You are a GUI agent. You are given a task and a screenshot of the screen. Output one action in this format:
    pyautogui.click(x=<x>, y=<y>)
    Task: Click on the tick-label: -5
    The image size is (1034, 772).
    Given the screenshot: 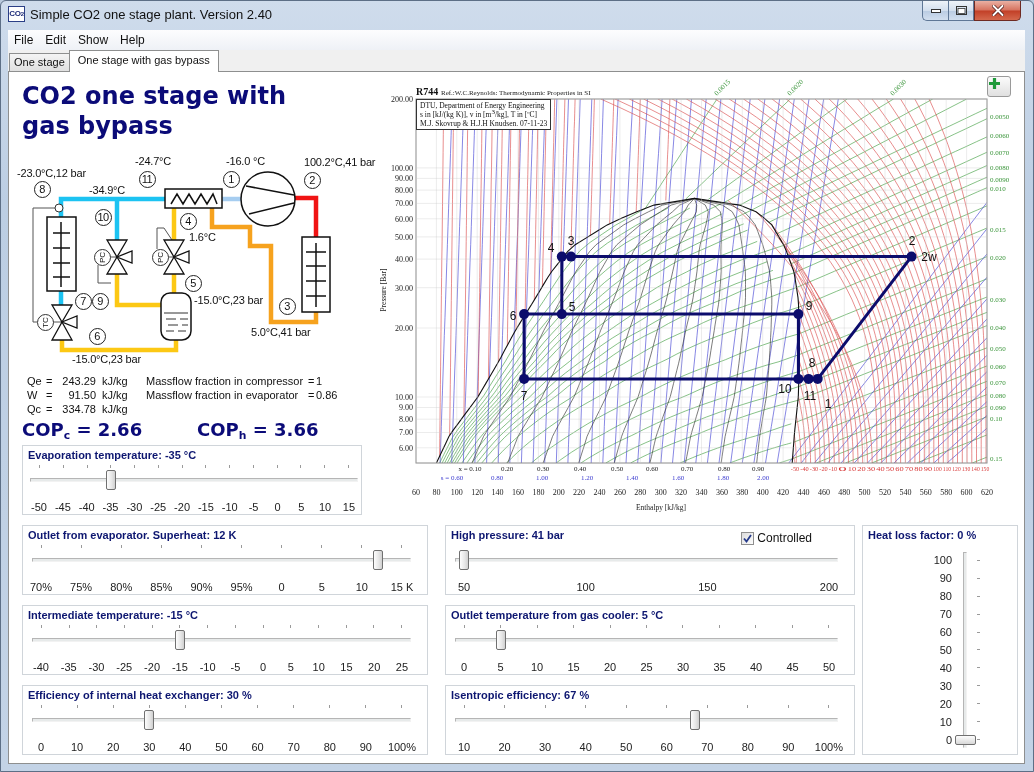 What is the action you would take?
    pyautogui.click(x=253, y=507)
    